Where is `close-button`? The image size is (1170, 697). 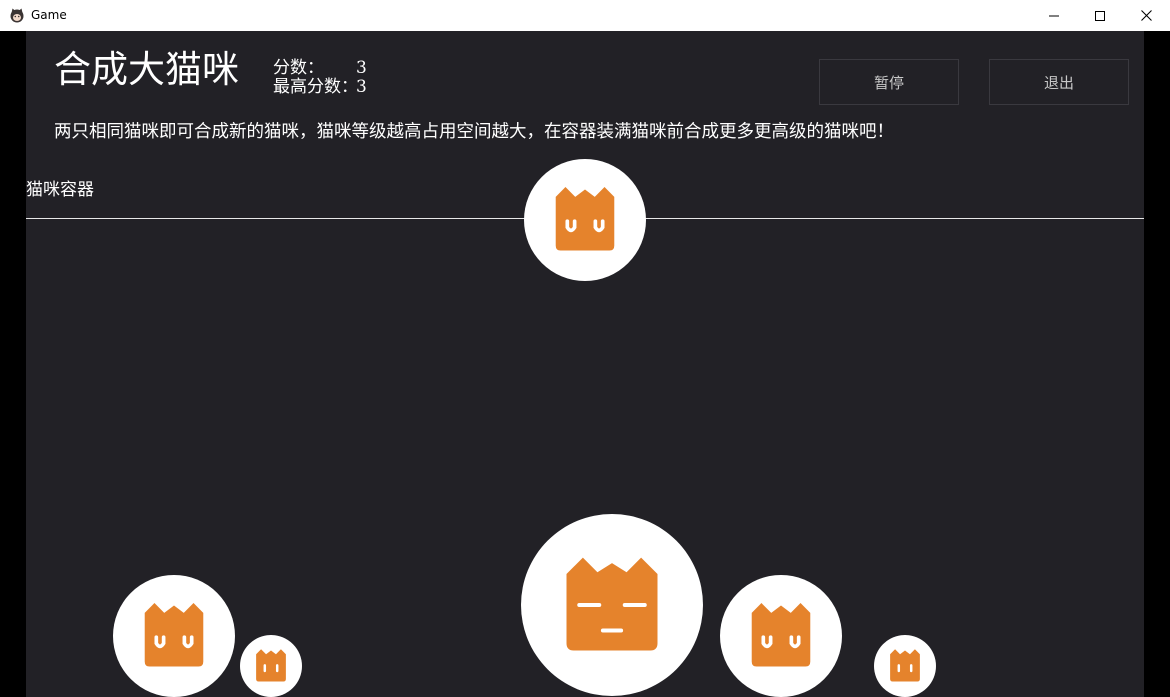 close-button is located at coordinates (1146, 15).